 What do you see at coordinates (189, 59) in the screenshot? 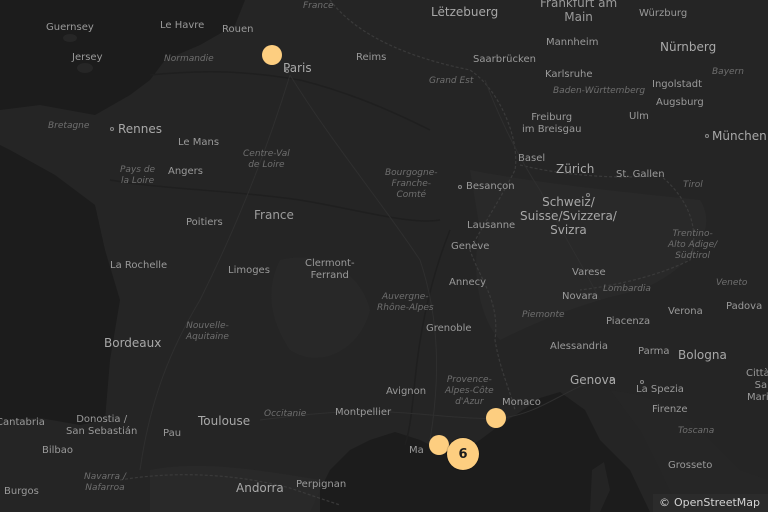
I see `label-normandie: Normandie` at bounding box center [189, 59].